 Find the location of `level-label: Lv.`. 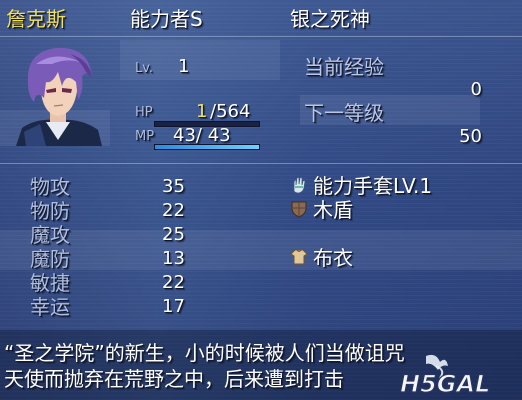

level-label: Lv. is located at coordinates (144, 68).